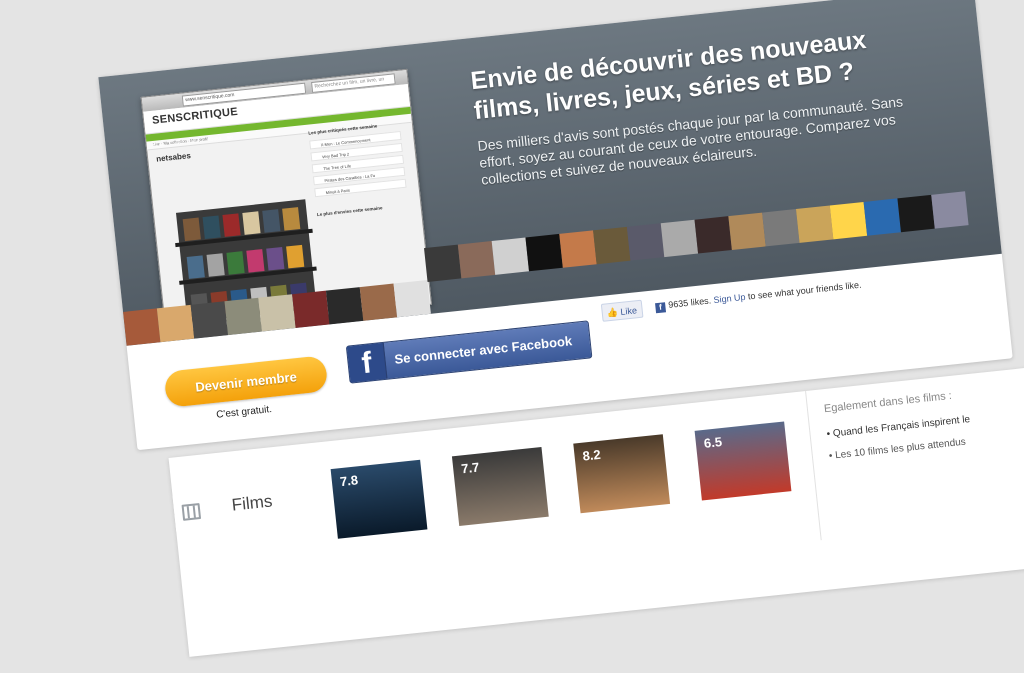  I want to click on signup-link: Sign Up, so click(729, 298).